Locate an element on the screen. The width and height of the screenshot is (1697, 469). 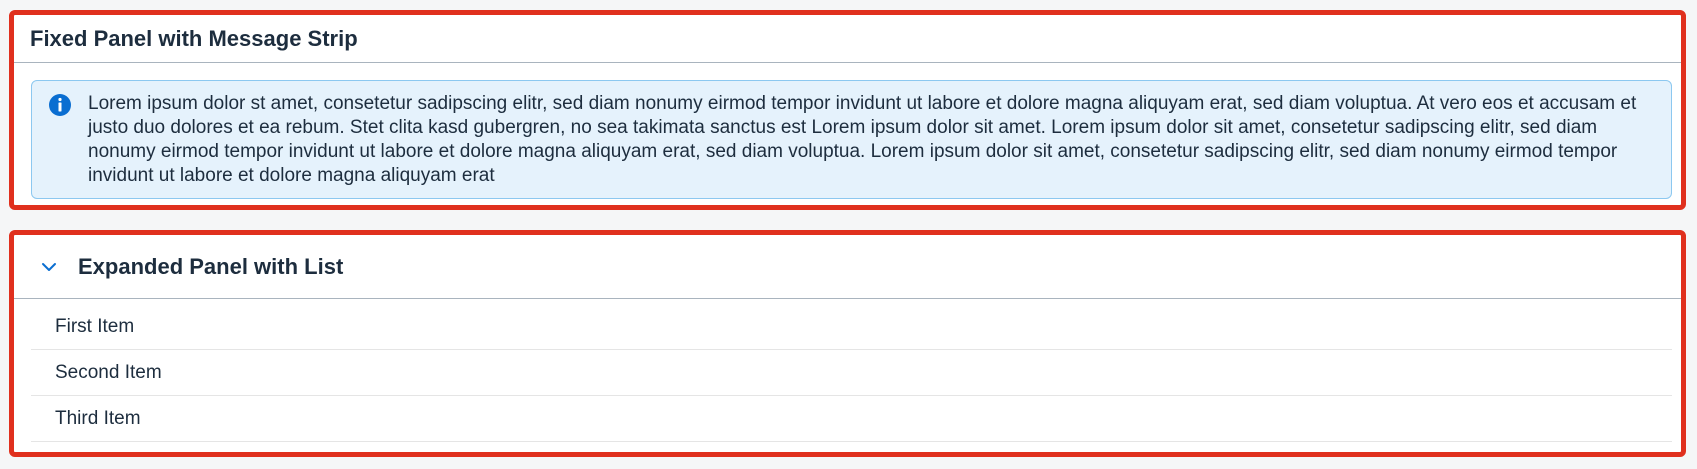
list-item-label: First Item is located at coordinates (95, 326).